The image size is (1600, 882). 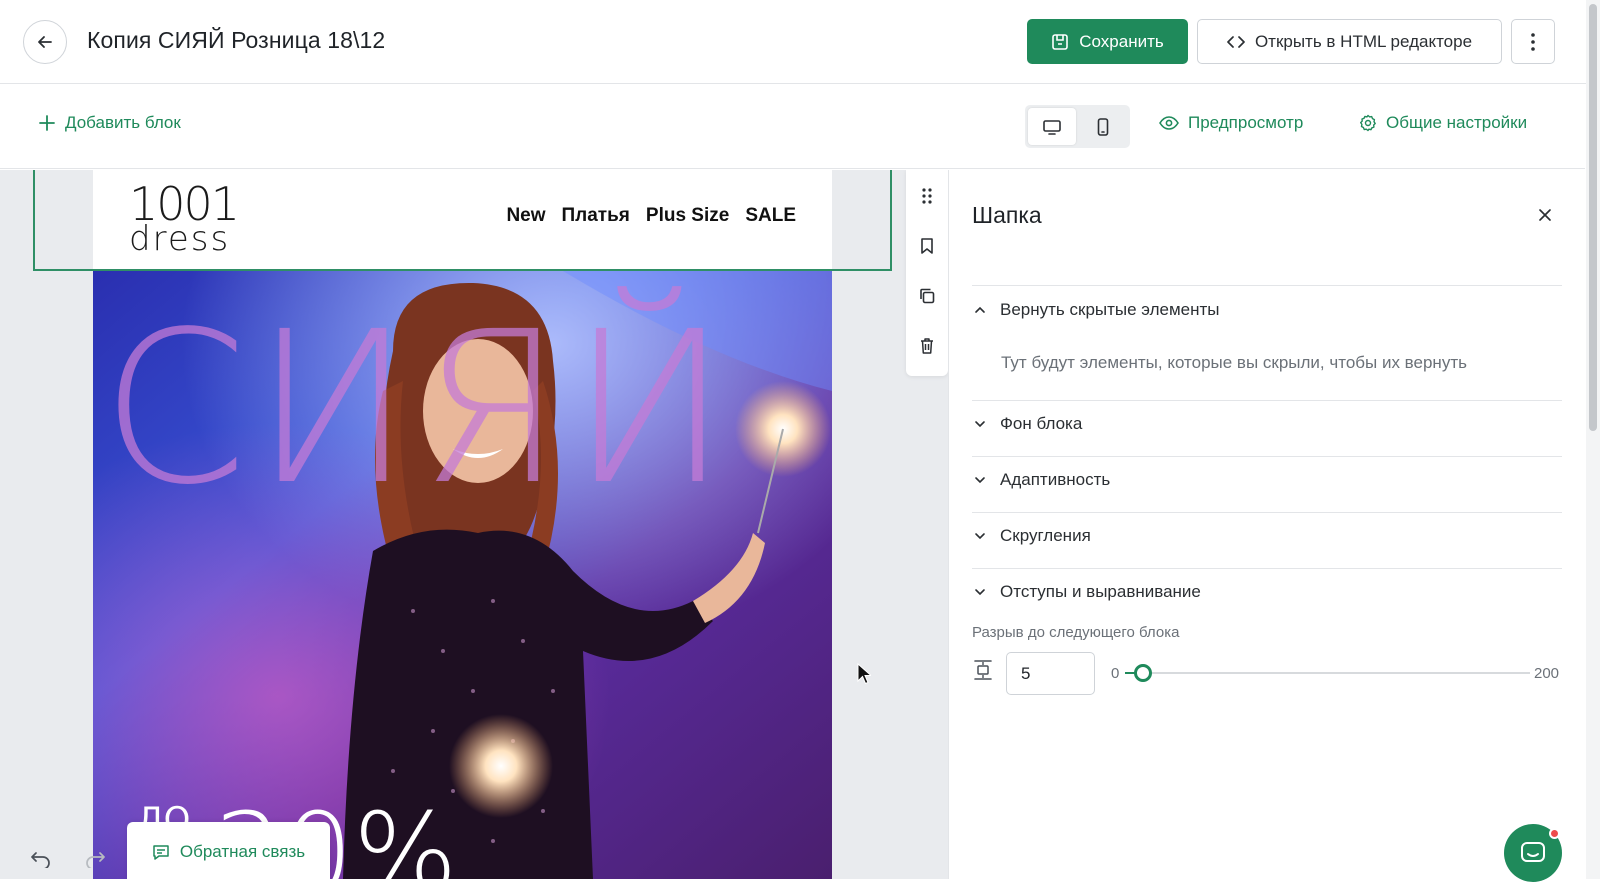 What do you see at coordinates (596, 216) in the screenshot?
I see `email-nav-item: Платья` at bounding box center [596, 216].